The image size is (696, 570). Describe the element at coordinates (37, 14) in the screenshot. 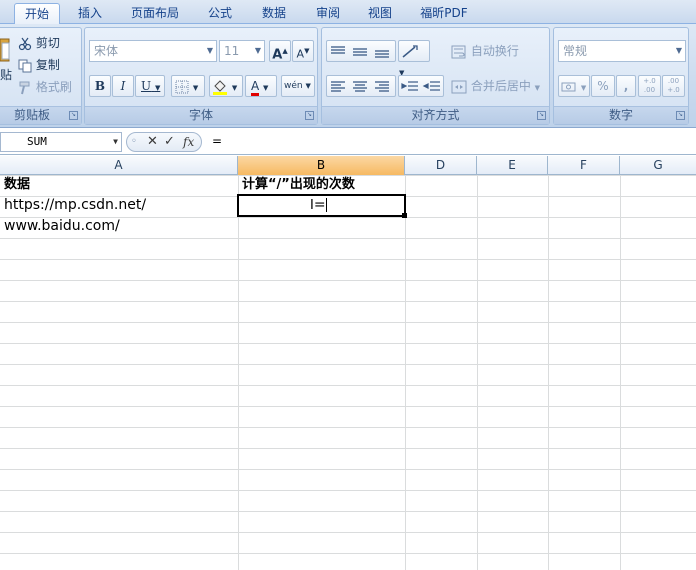

I see `tab-home: 开始` at that location.